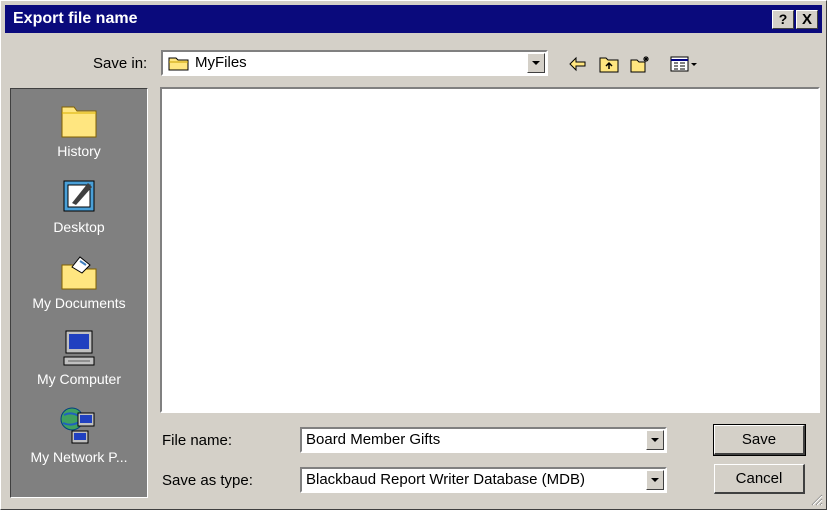  Describe the element at coordinates (783, 19) in the screenshot. I see `help-button: ?` at that location.